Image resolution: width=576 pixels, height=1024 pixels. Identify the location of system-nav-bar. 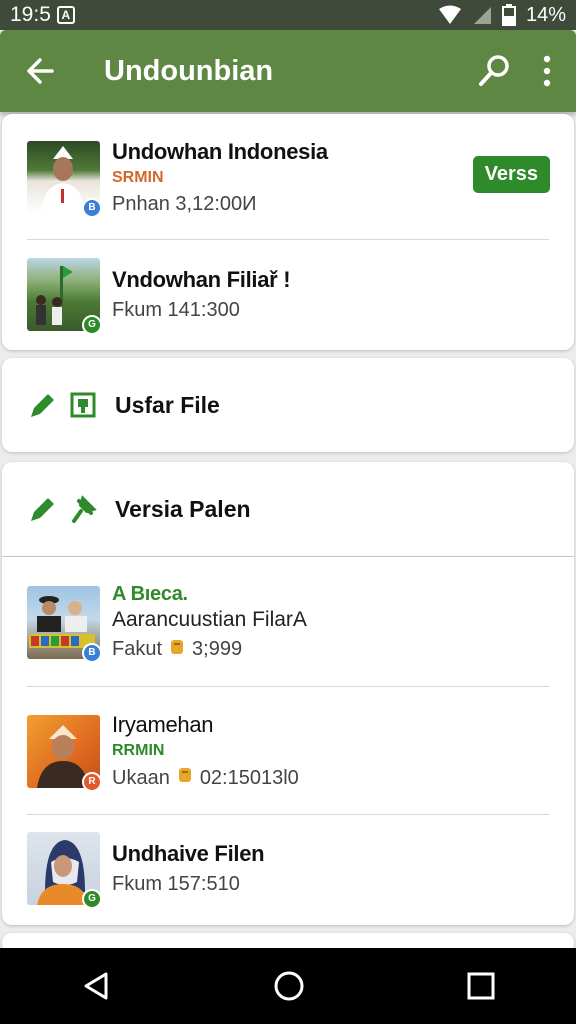
(288, 986).